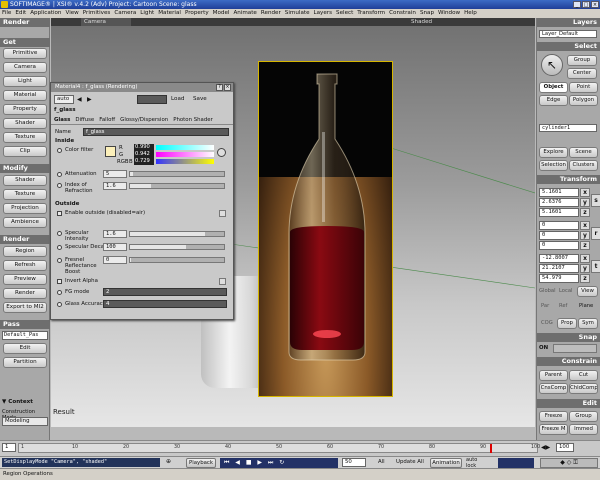 This screenshot has height=480, width=600. What do you see at coordinates (449, 13) in the screenshot?
I see `menu-window: Window` at bounding box center [449, 13].